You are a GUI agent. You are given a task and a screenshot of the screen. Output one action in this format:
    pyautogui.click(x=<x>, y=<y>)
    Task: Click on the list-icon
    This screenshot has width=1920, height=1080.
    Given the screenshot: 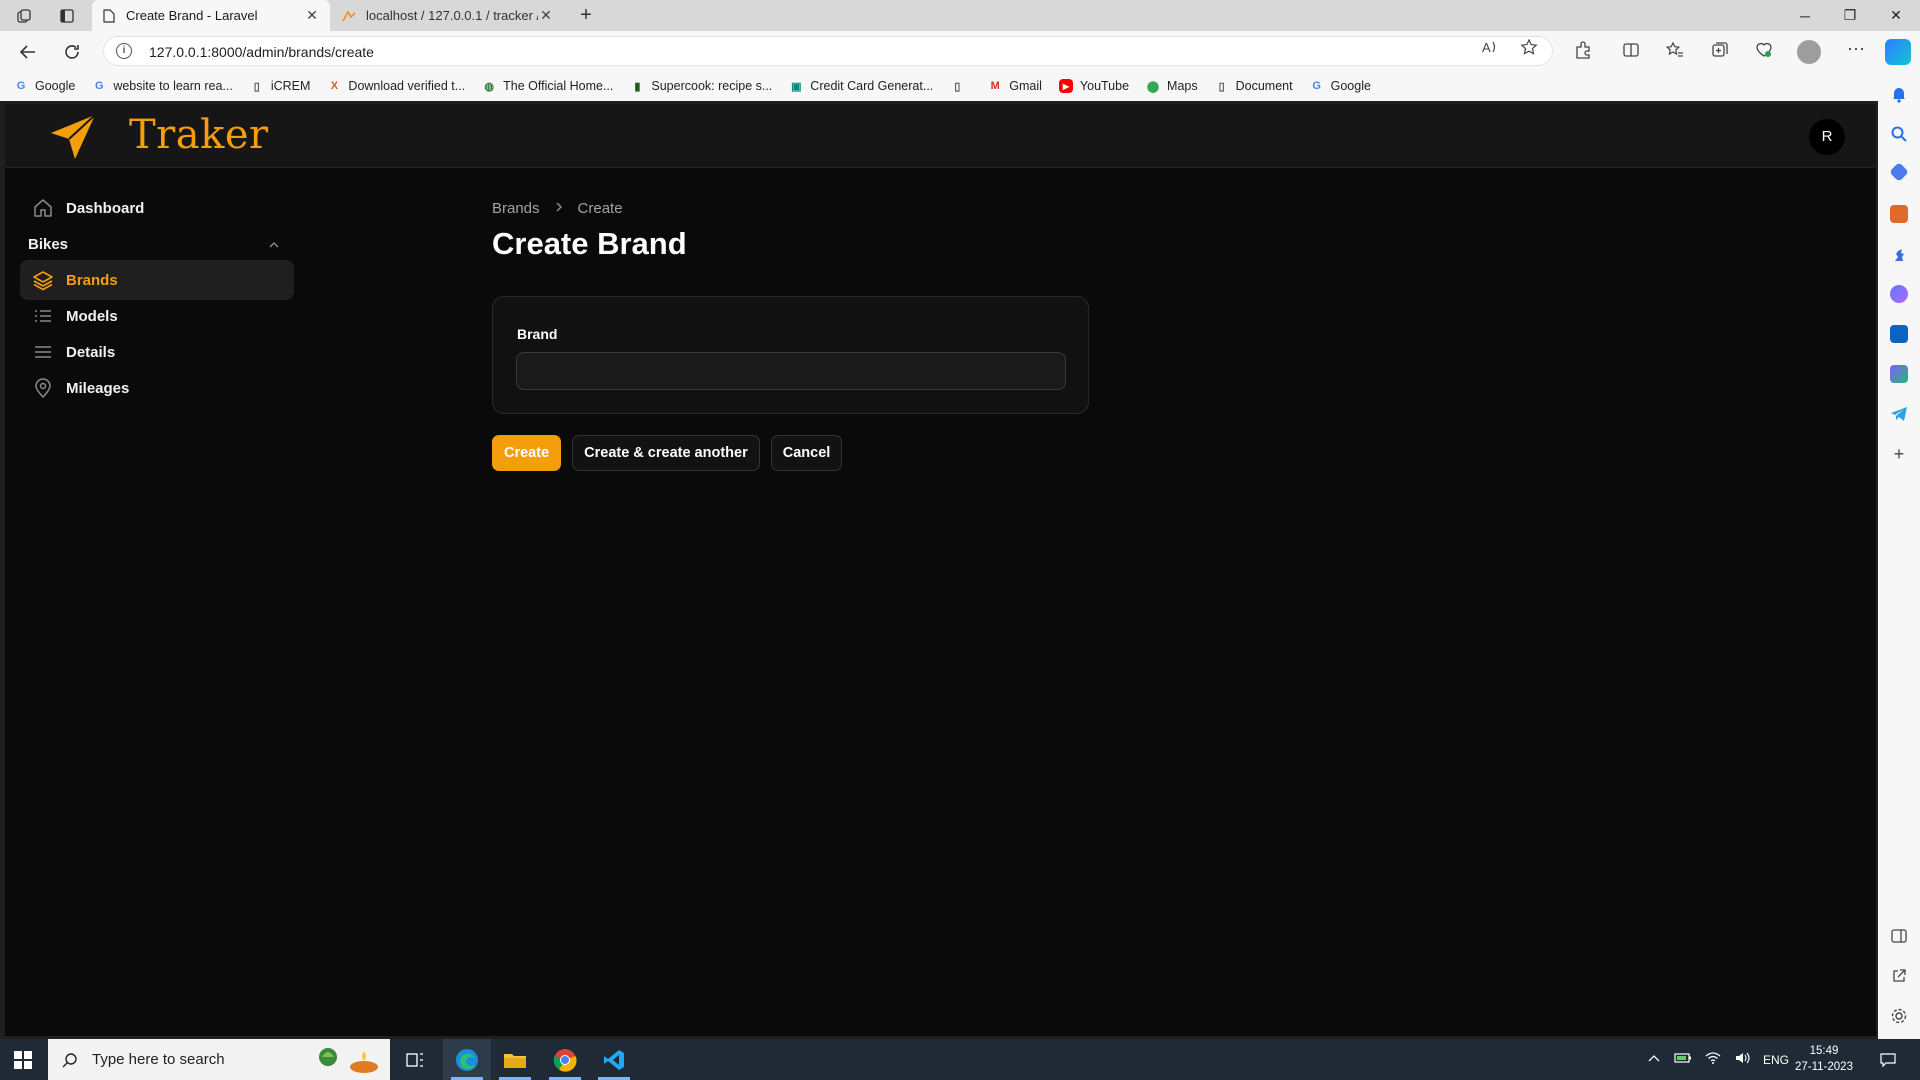 What is the action you would take?
    pyautogui.click(x=43, y=316)
    